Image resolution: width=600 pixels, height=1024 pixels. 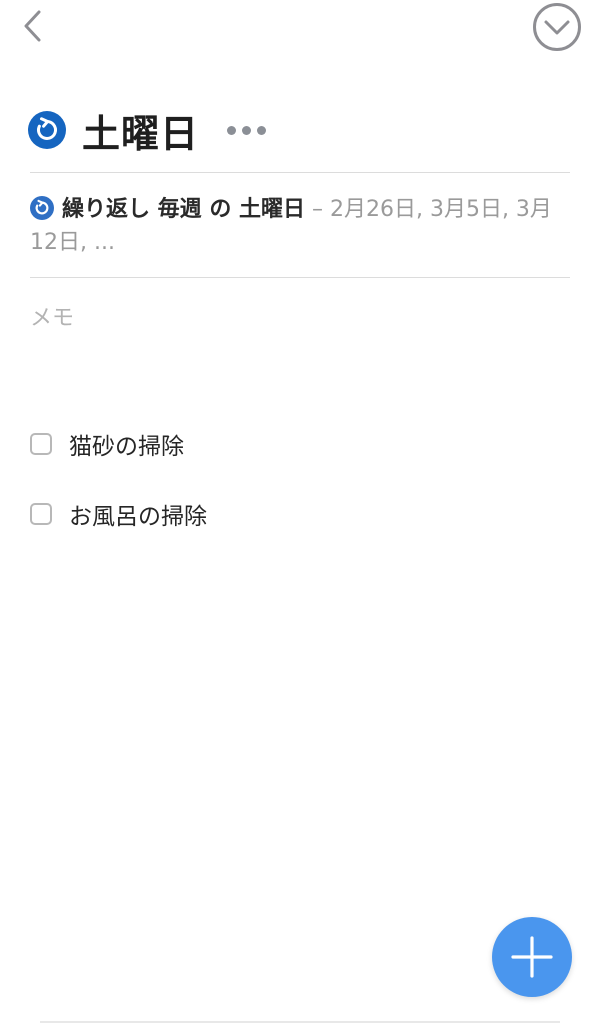 I want to click on list-item: 猫砂の掃除, so click(x=118, y=444).